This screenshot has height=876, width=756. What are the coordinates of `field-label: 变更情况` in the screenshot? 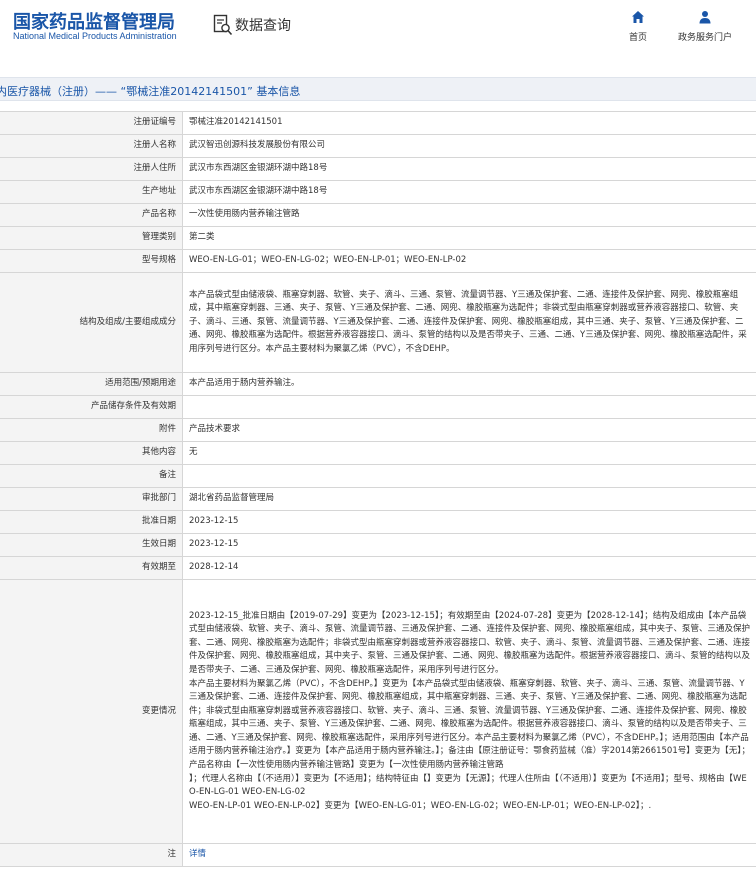 It's located at (91, 711).